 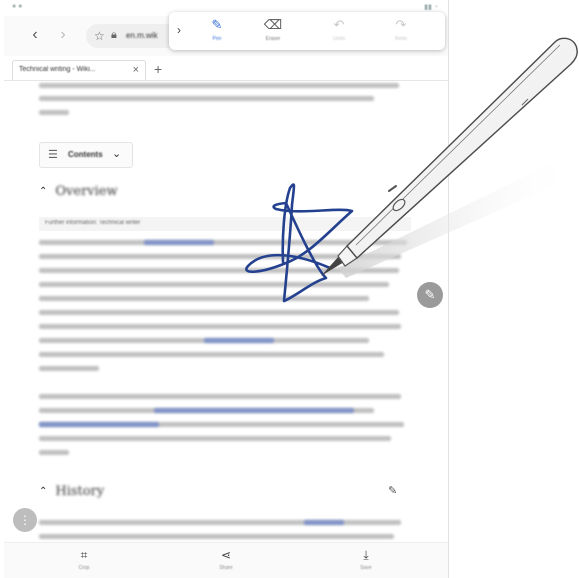 I want to click on stylus-shadow, so click(x=458, y=214).